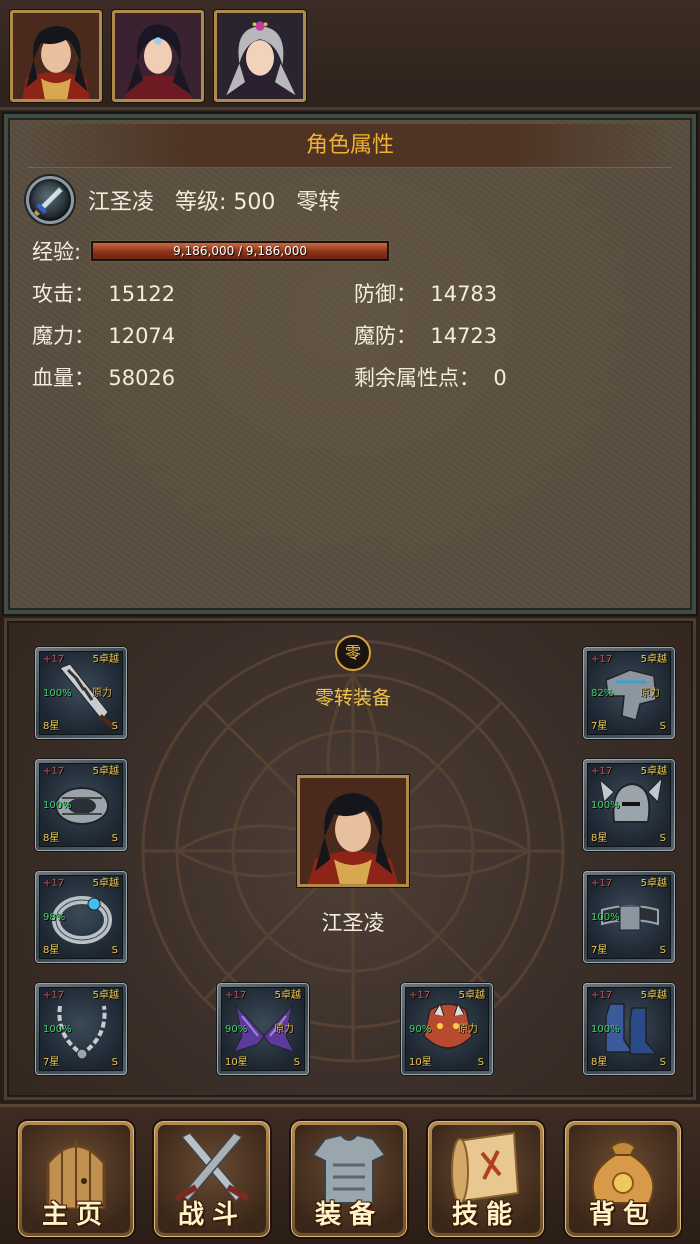  I want to click on nav-equipment-label: 装备, so click(348, 1215).